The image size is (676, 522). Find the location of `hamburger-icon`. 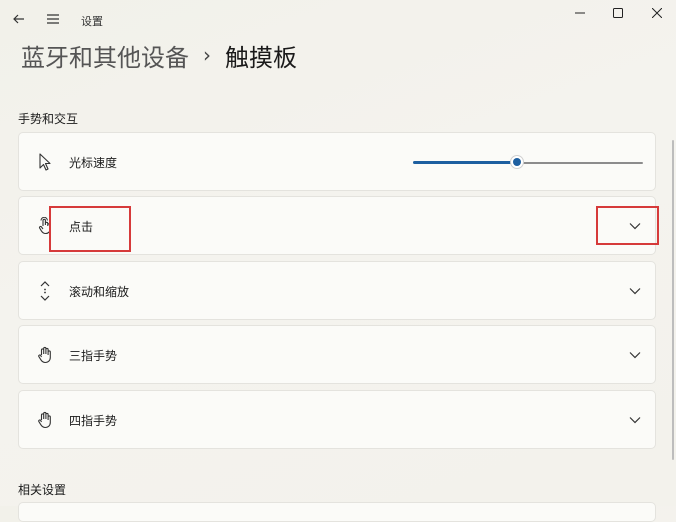

hamburger-icon is located at coordinates (53, 19).